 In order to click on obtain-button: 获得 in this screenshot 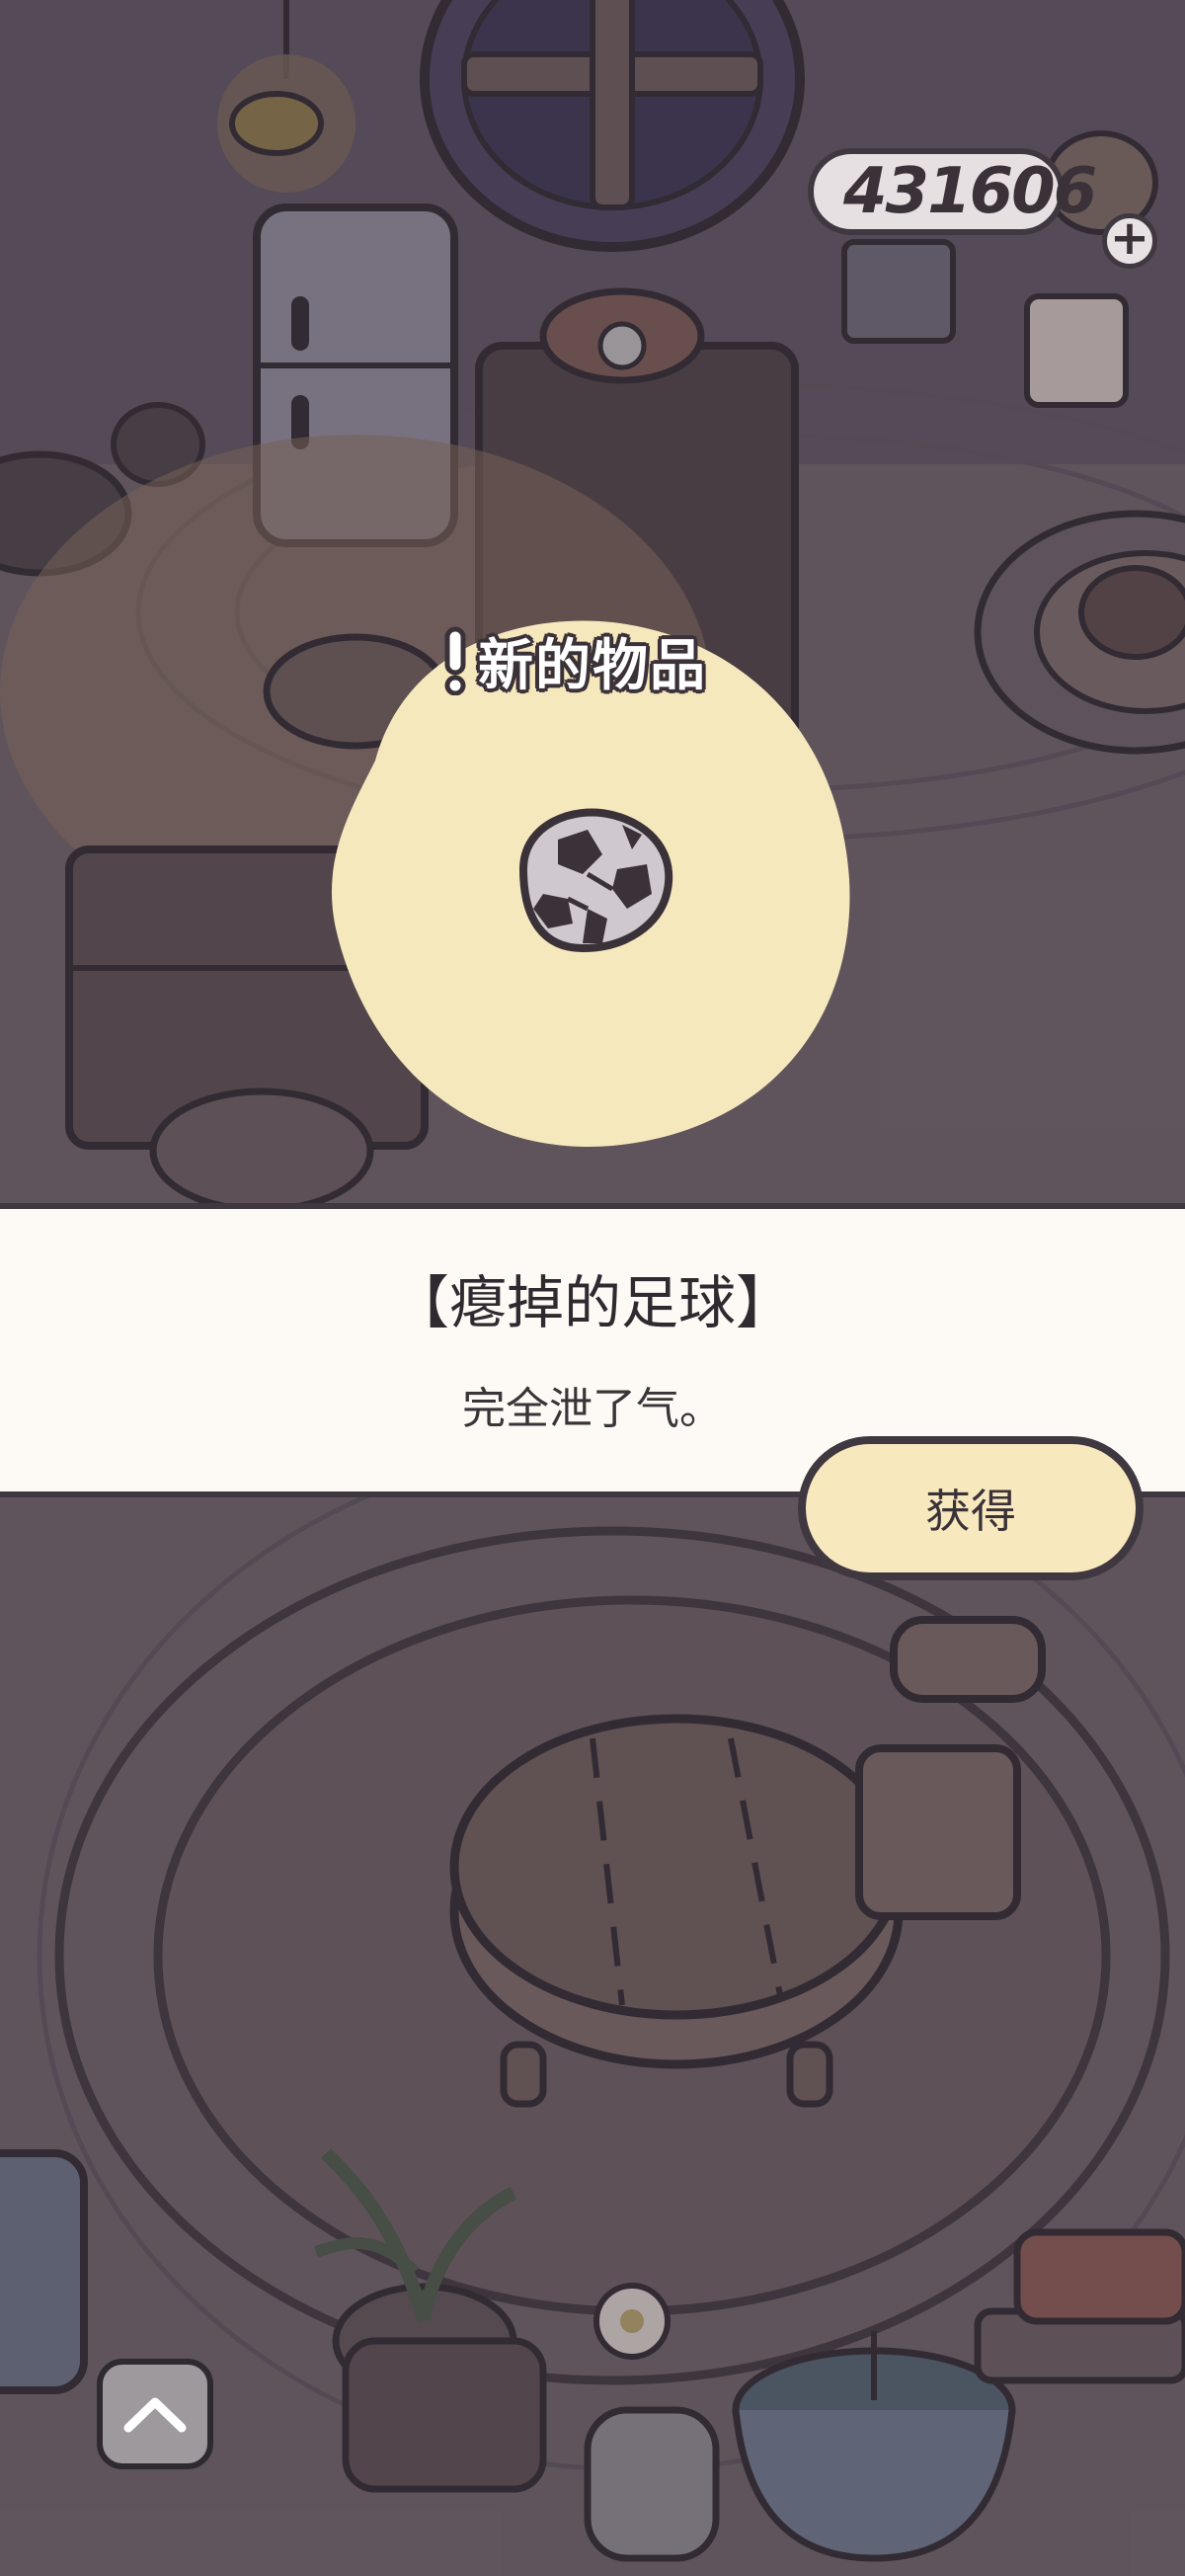, I will do `click(971, 1508)`.